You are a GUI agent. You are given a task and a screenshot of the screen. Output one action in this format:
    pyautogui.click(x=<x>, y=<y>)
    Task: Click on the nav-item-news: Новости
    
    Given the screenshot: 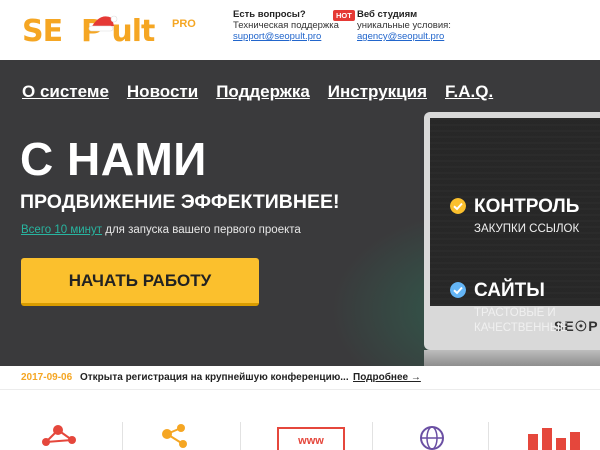 What is the action you would take?
    pyautogui.click(x=162, y=92)
    